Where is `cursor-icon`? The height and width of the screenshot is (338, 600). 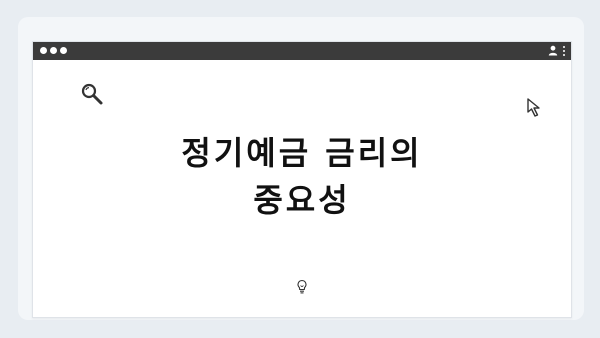
cursor-icon is located at coordinates (533, 107).